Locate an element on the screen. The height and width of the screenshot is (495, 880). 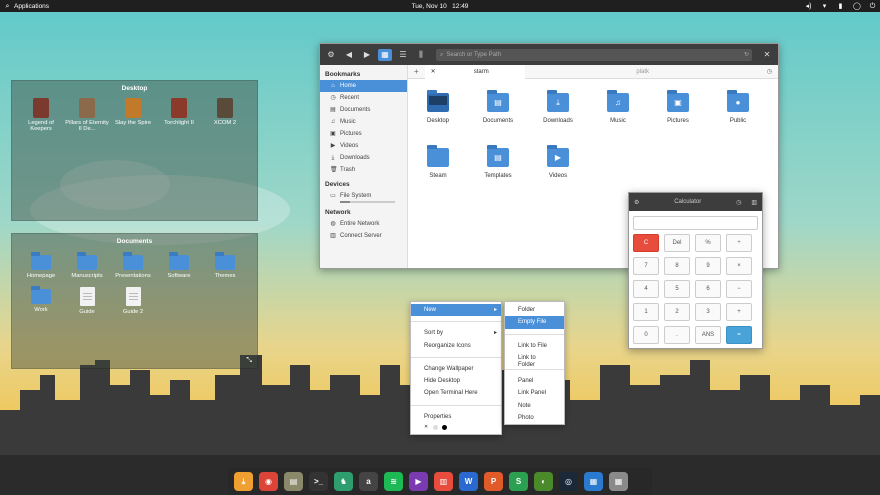
forward-button: ▶ is located at coordinates (367, 55).